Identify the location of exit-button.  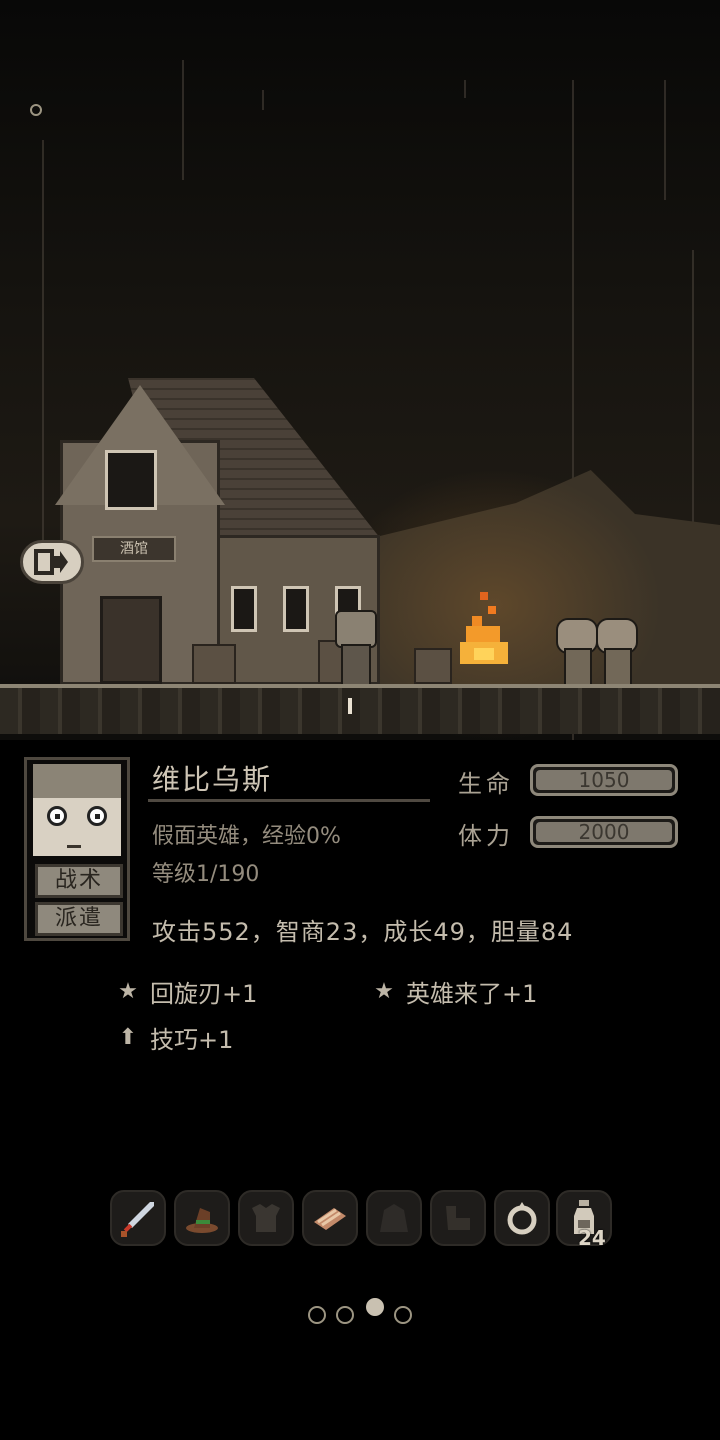
(52, 562).